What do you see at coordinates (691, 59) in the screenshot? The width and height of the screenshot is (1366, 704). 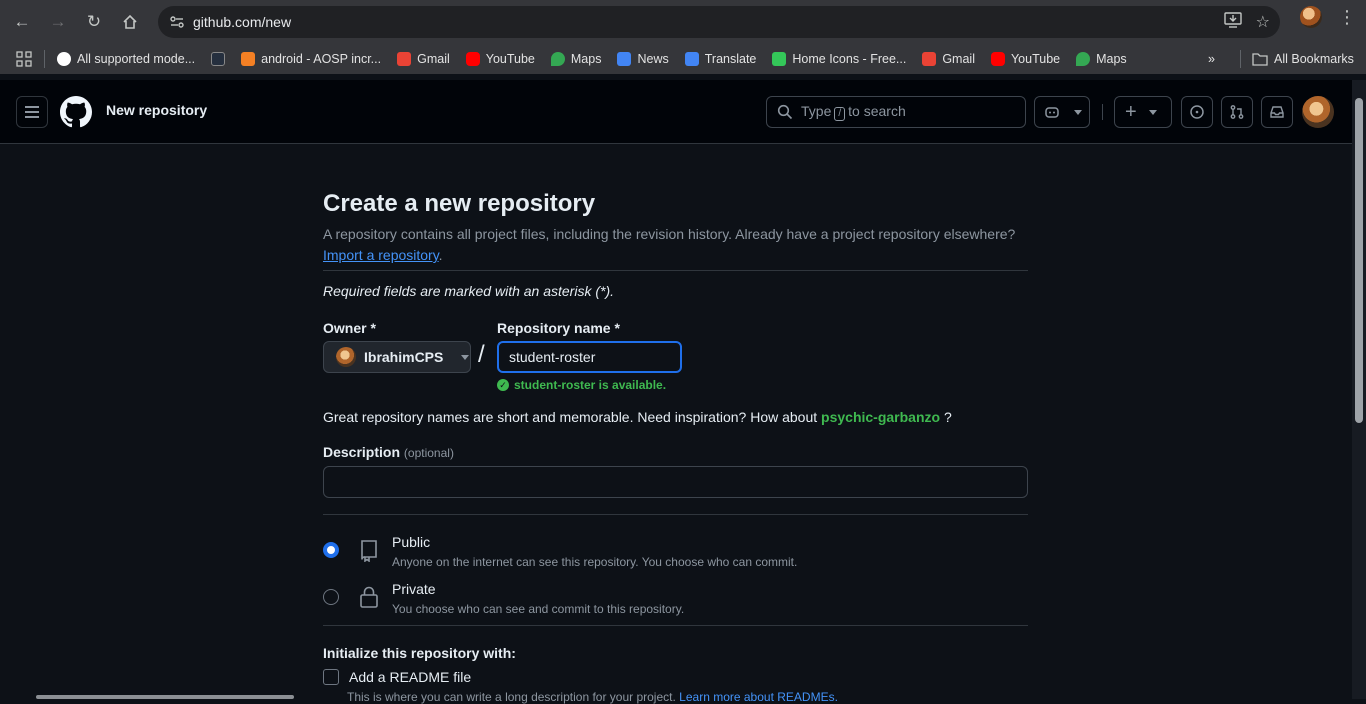 I see `translate-favicon` at bounding box center [691, 59].